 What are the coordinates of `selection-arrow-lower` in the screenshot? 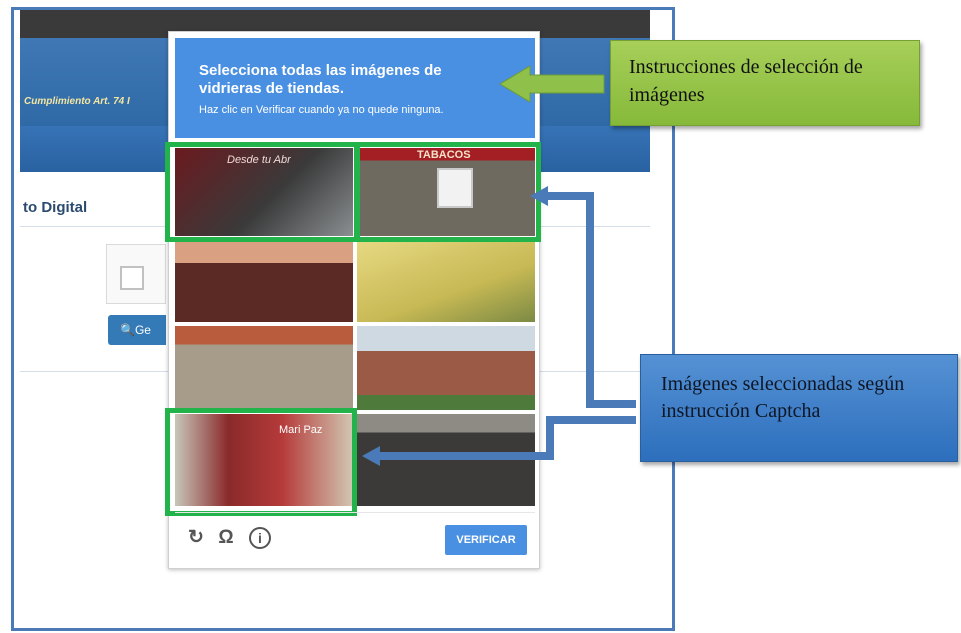 It's located at (508, 438).